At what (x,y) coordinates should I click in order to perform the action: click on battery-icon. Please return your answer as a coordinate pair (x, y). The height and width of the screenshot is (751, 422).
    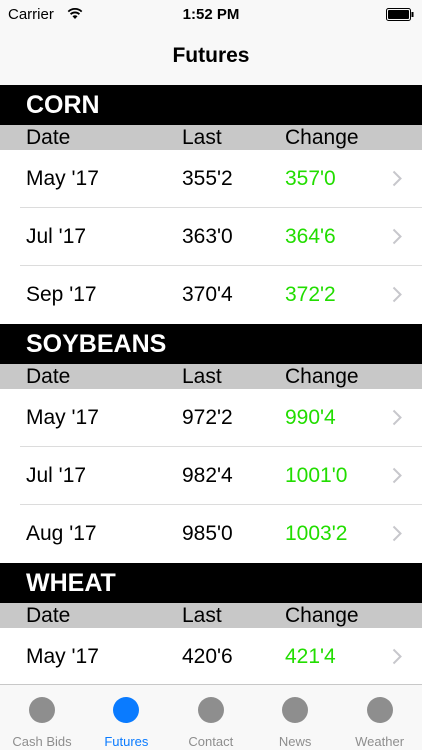
    Looking at the image, I should click on (400, 14).